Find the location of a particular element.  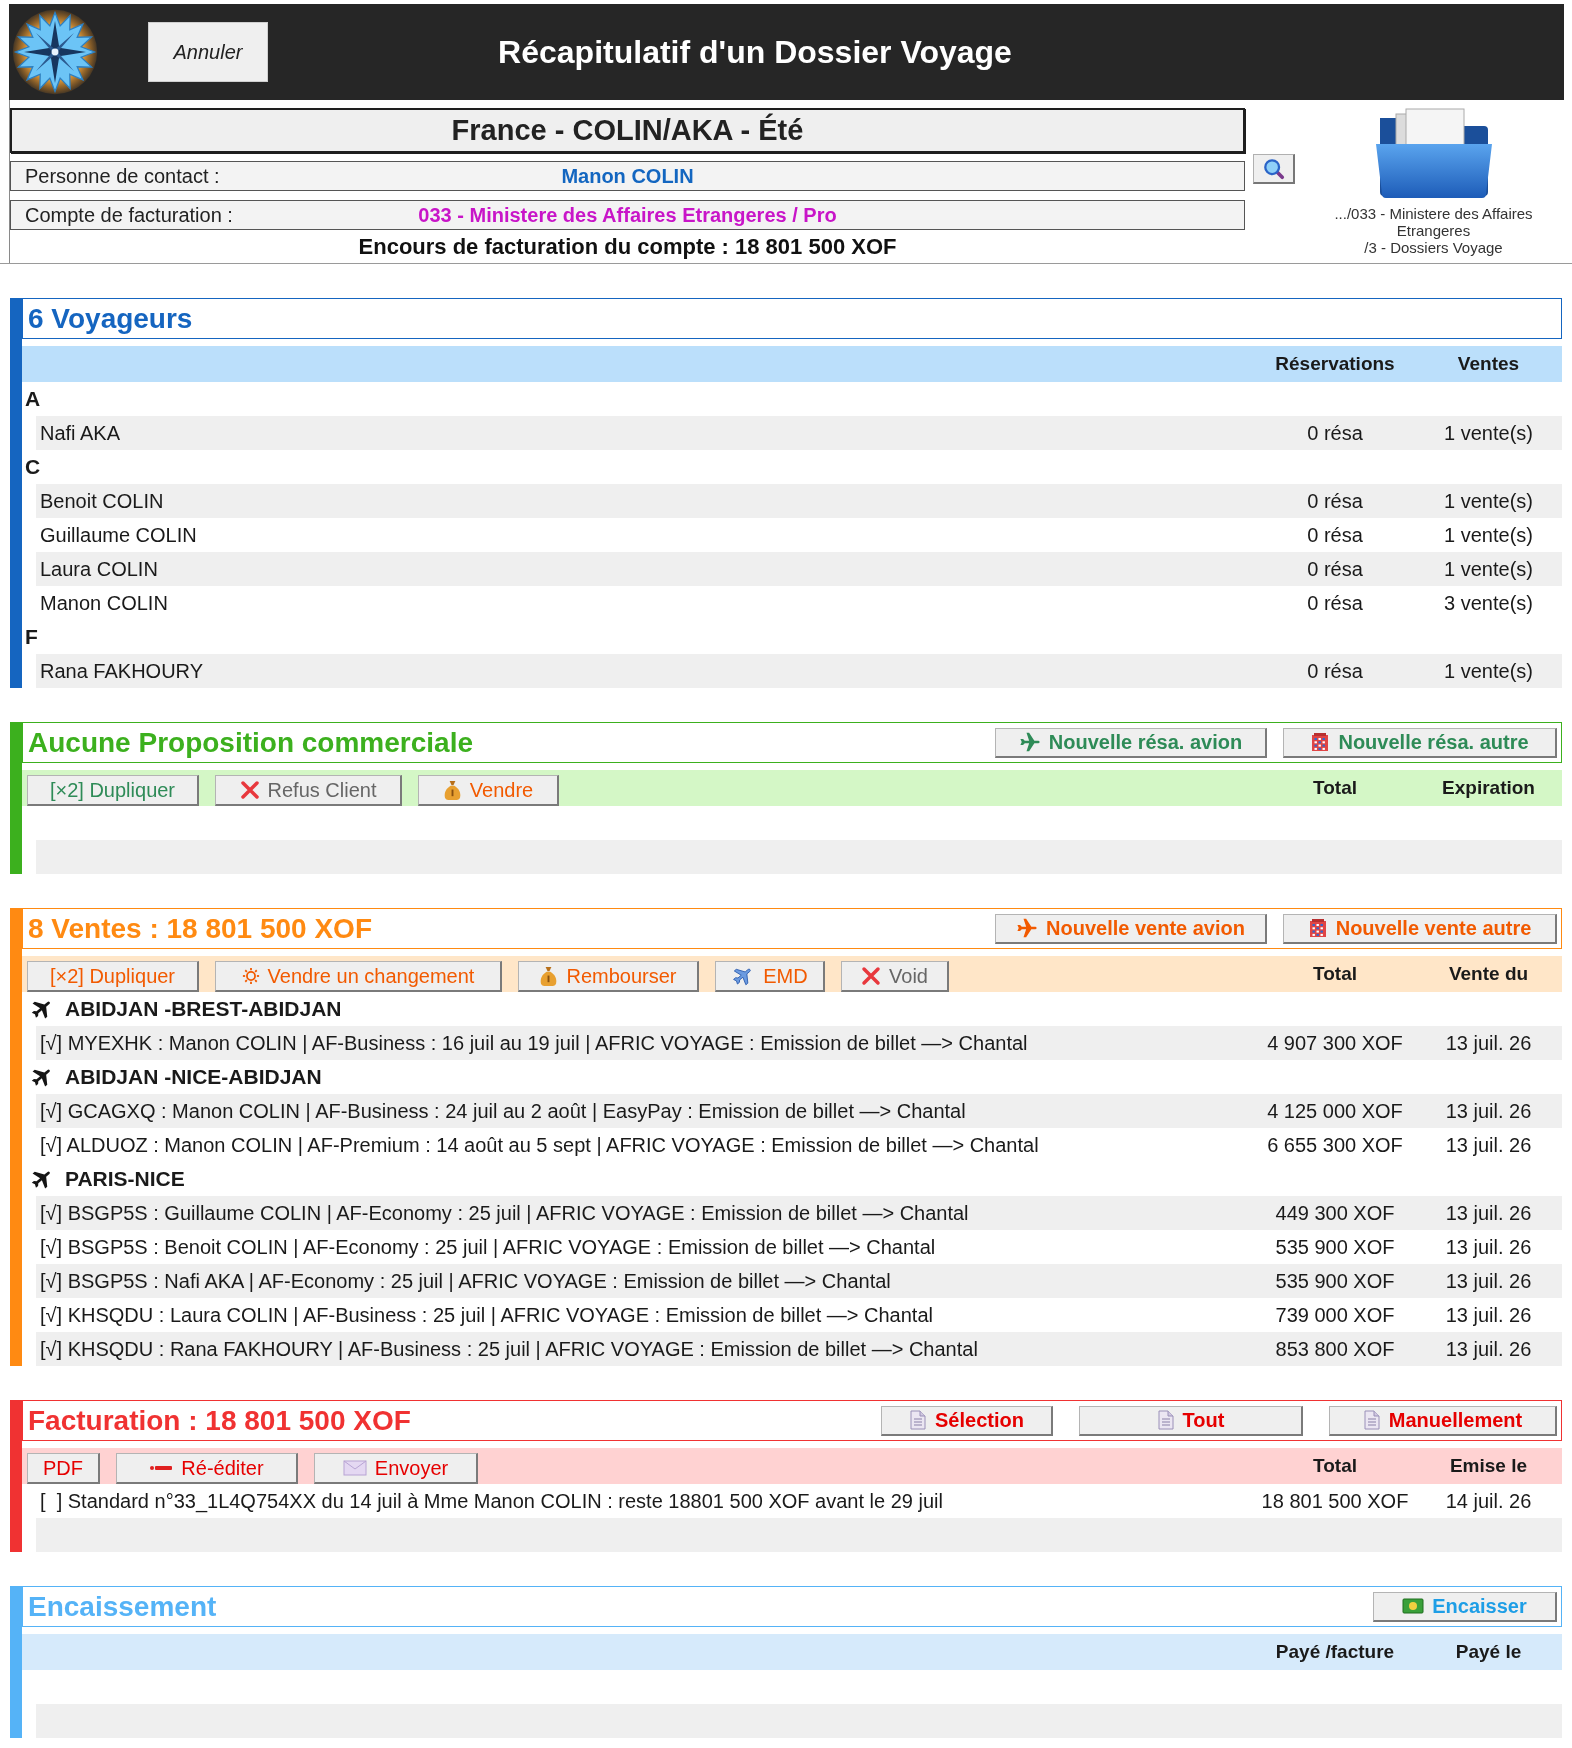

invoice-all-button: Tout is located at coordinates (1191, 1420).